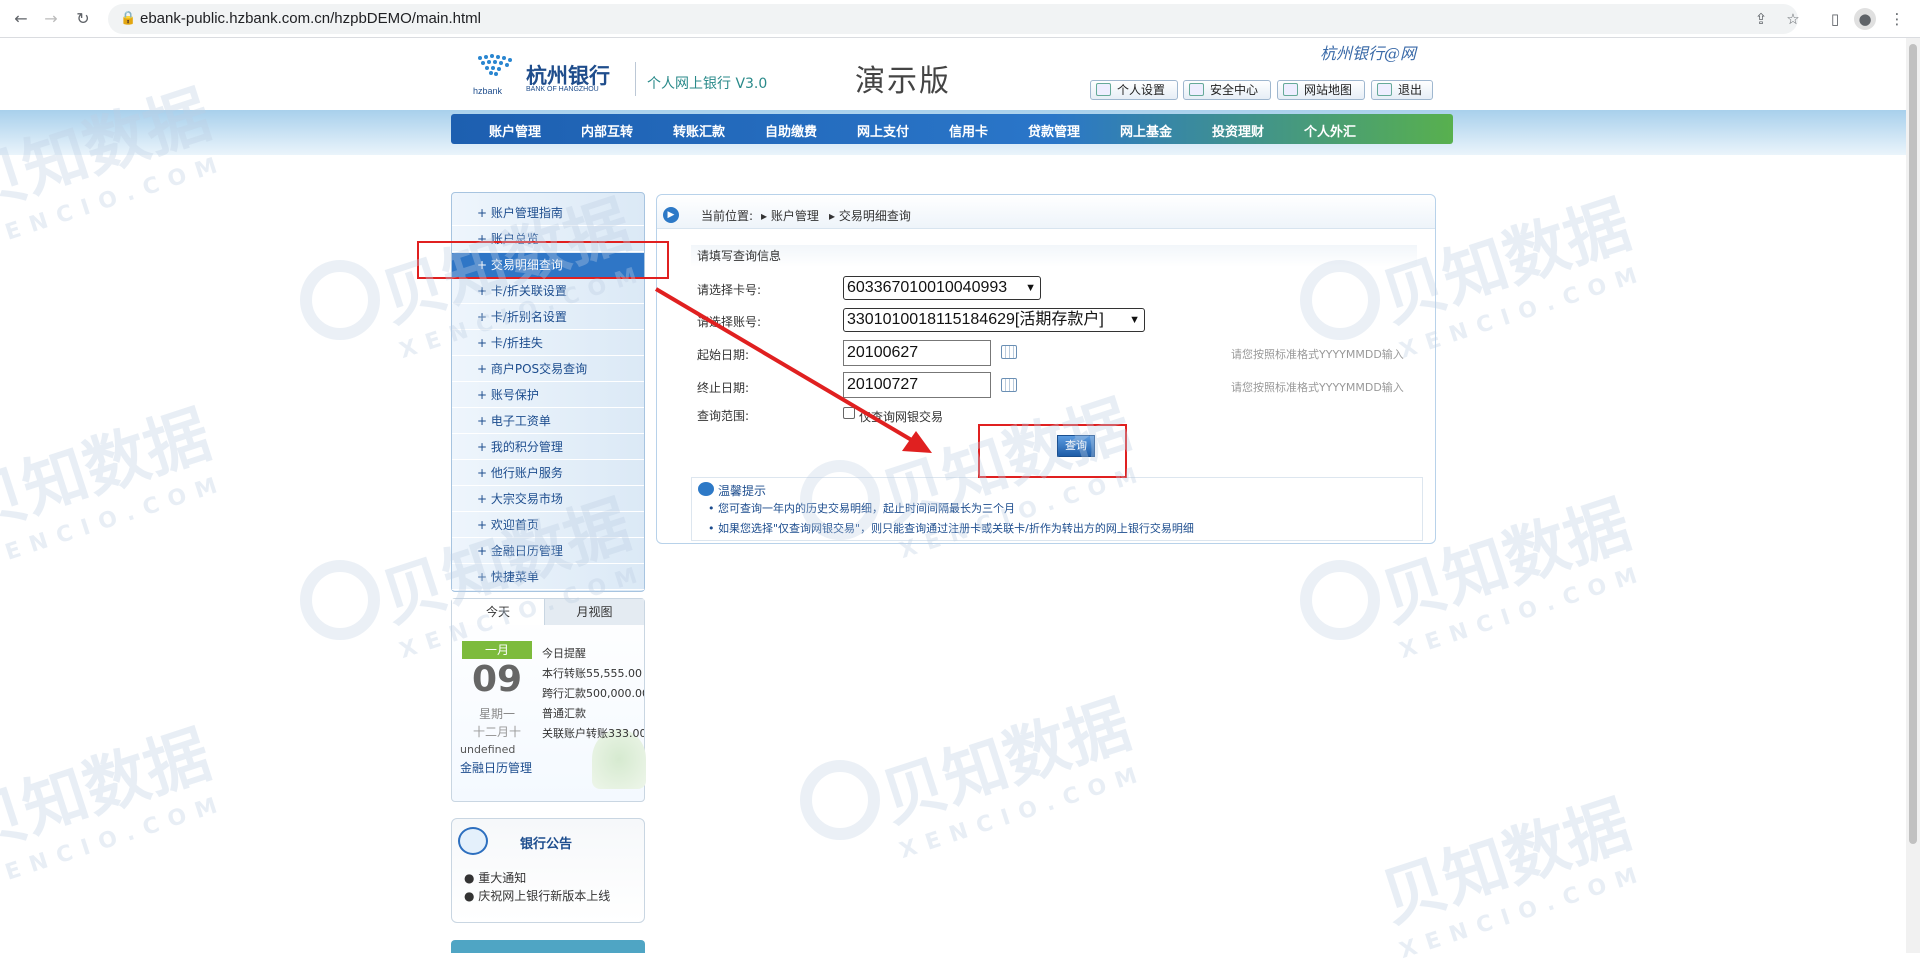 The image size is (1920, 964). Describe the element at coordinates (607, 130) in the screenshot. I see `menu-internal-transfer: 内部互转` at that location.